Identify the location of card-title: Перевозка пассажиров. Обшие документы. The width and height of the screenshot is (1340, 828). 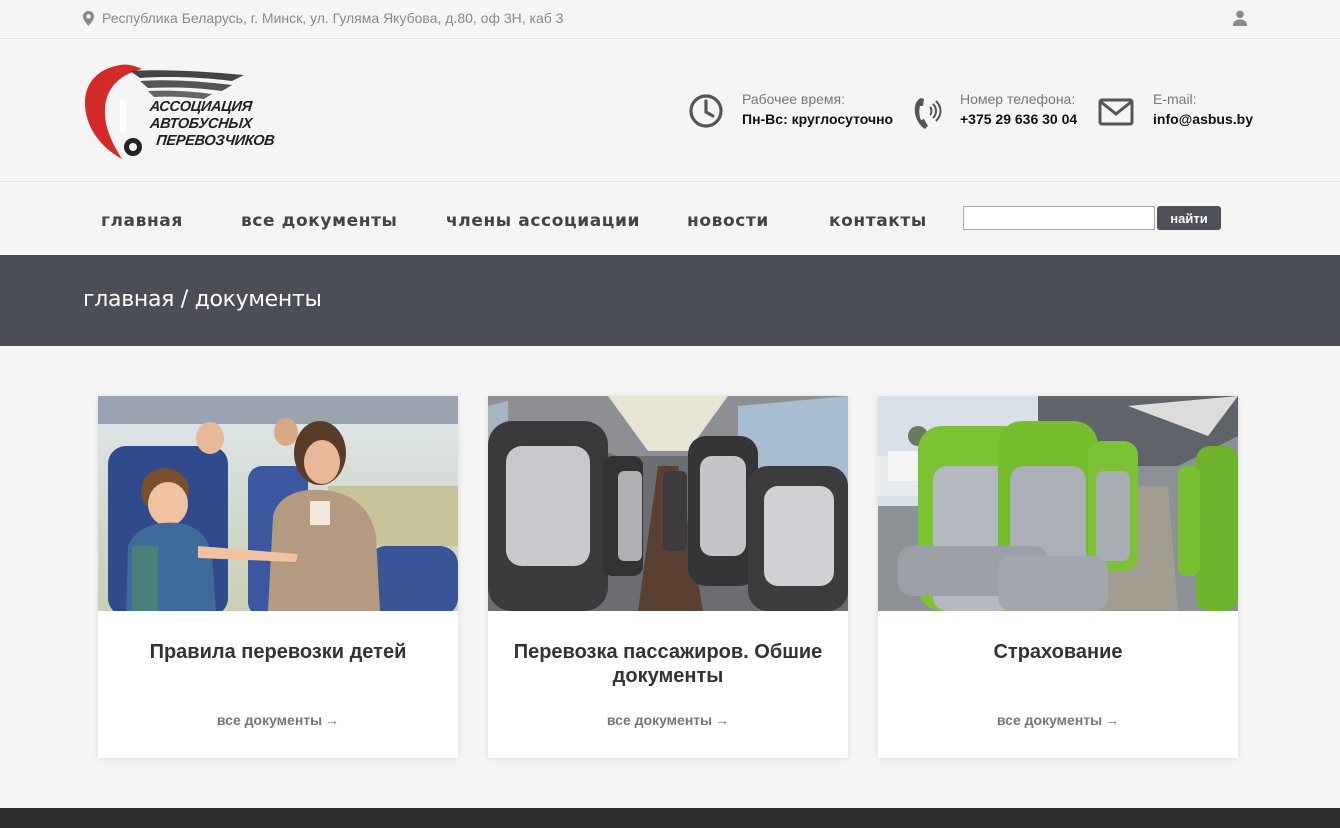
(668, 664).